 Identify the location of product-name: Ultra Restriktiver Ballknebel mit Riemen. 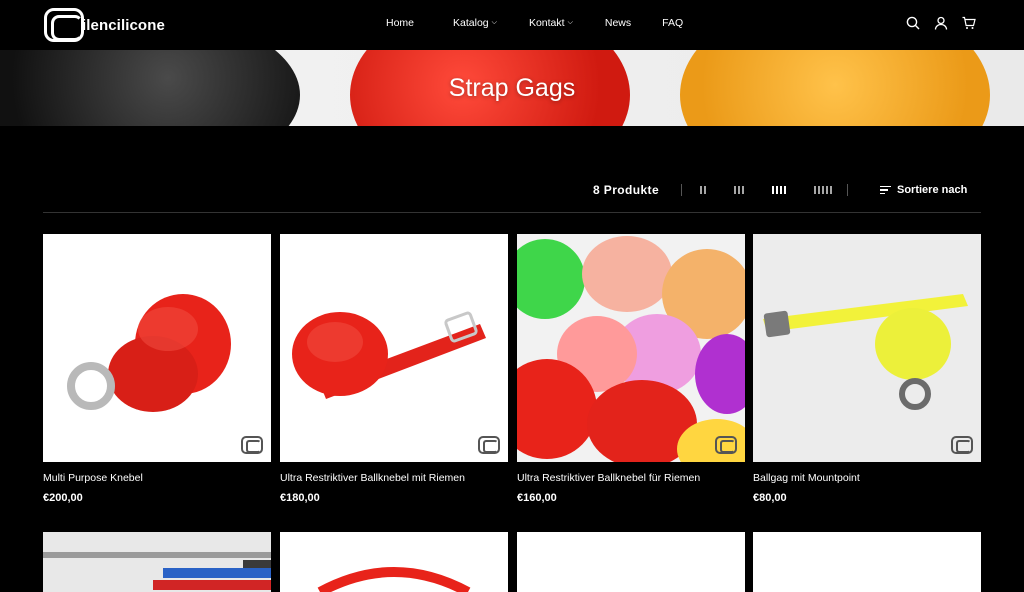
(394, 478).